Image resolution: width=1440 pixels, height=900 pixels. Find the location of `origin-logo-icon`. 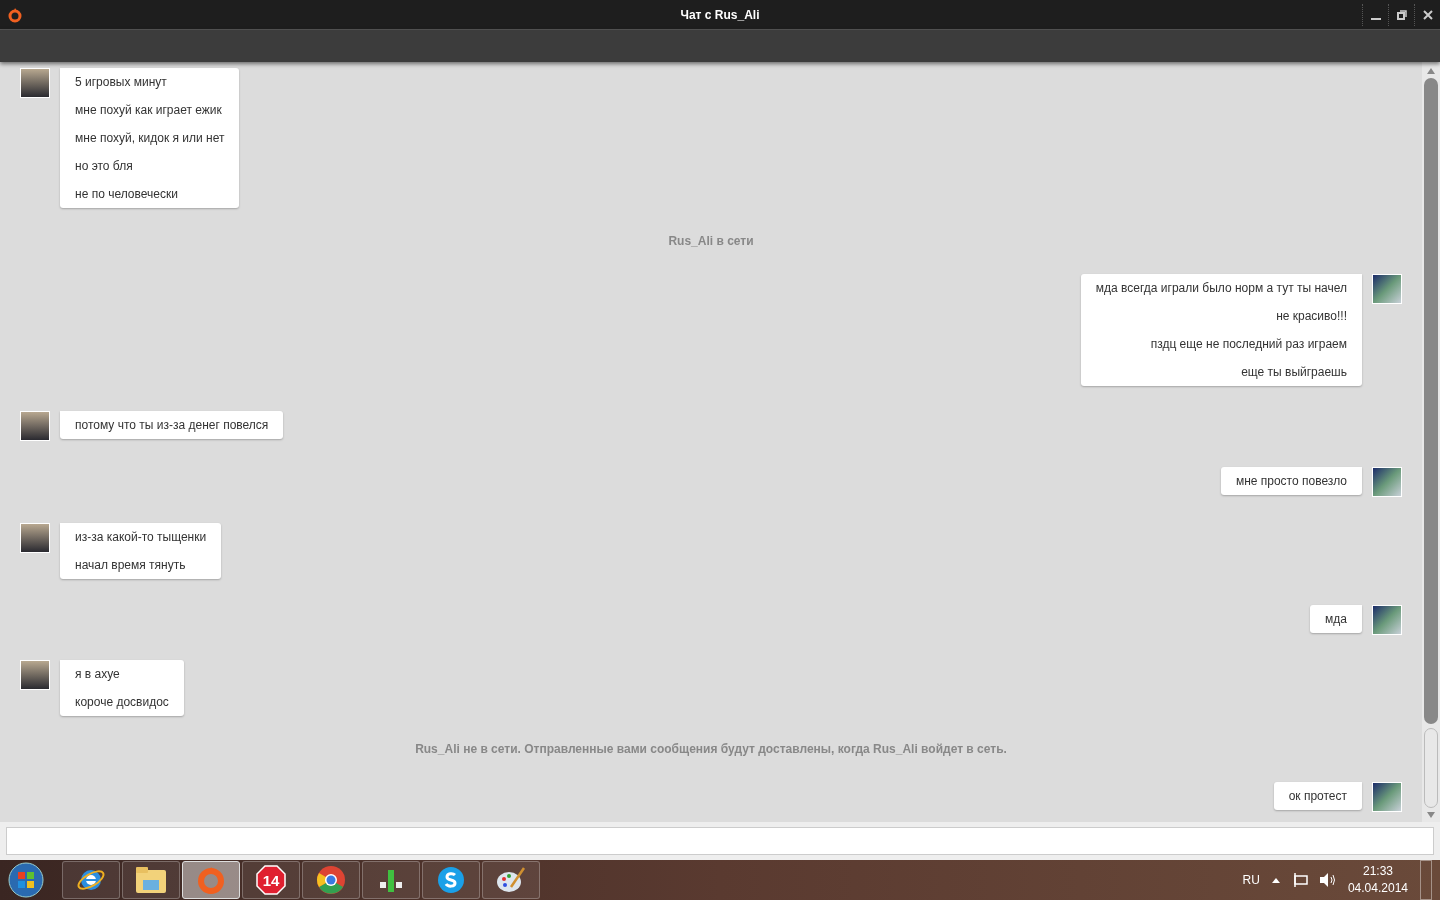

origin-logo-icon is located at coordinates (15, 14).